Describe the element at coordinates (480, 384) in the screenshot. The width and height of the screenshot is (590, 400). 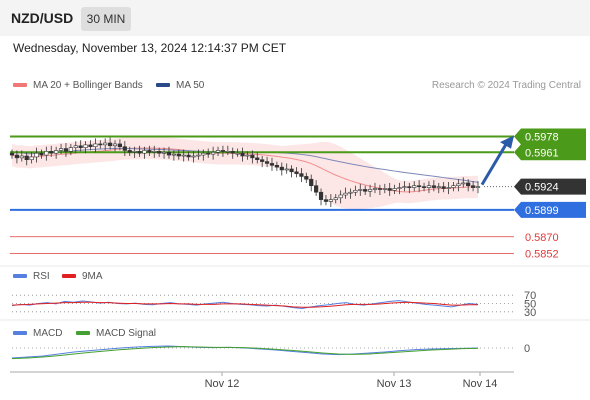
I see `x-tick-label-nov-14: Nov 14` at that location.